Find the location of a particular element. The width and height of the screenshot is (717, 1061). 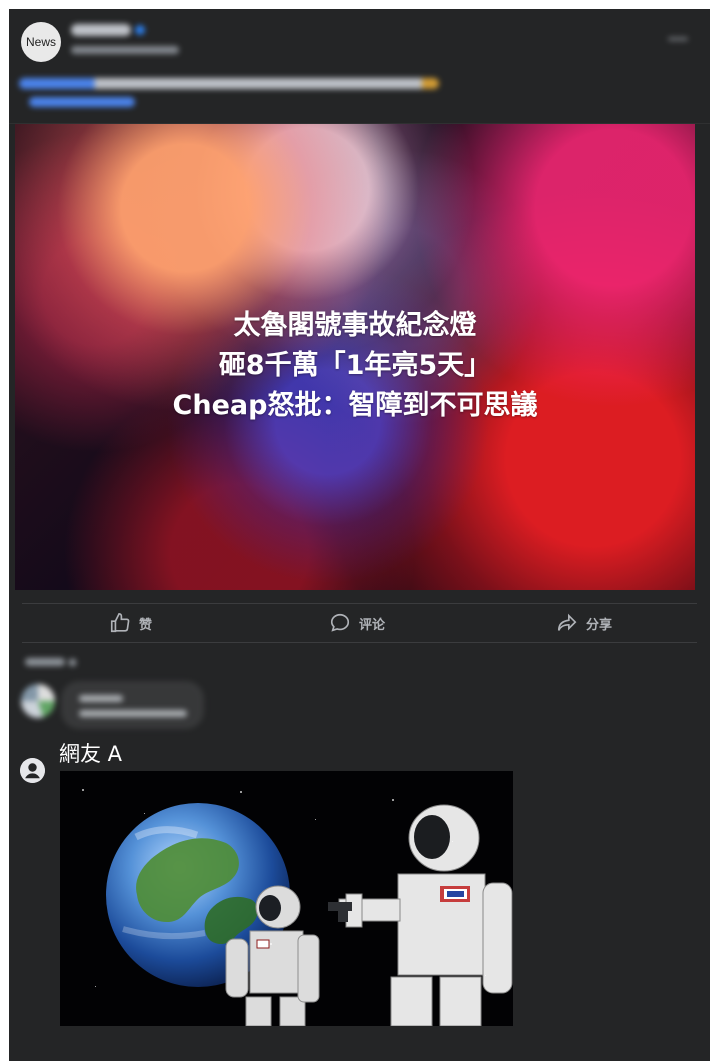

astronaut-meme-illustration is located at coordinates (309, 914).